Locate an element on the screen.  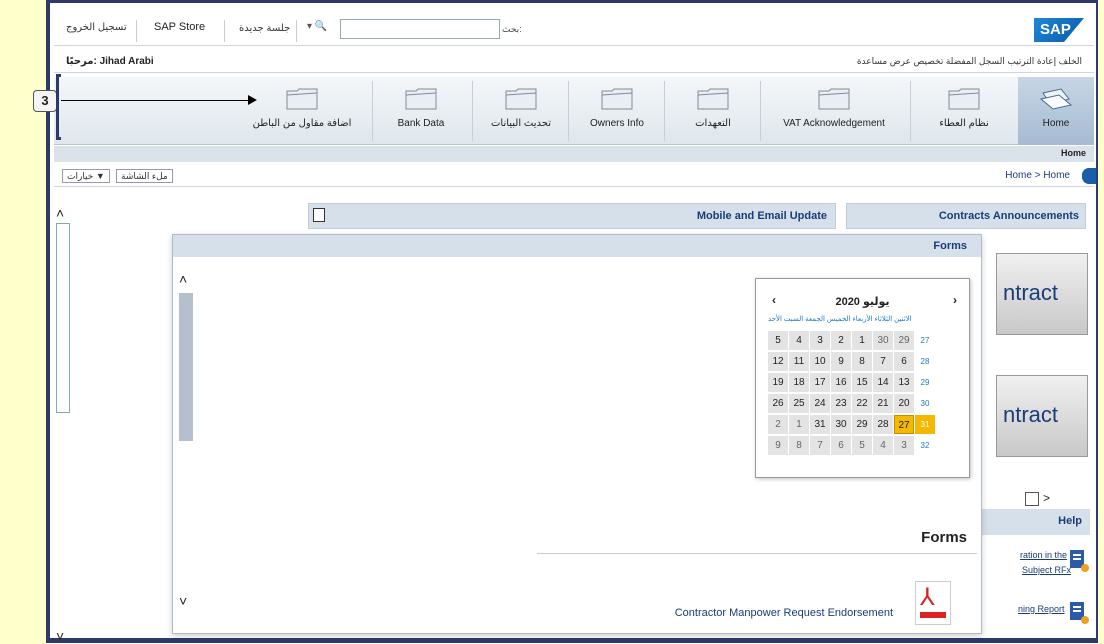
nav-label: Bank Data is located at coordinates (421, 123).